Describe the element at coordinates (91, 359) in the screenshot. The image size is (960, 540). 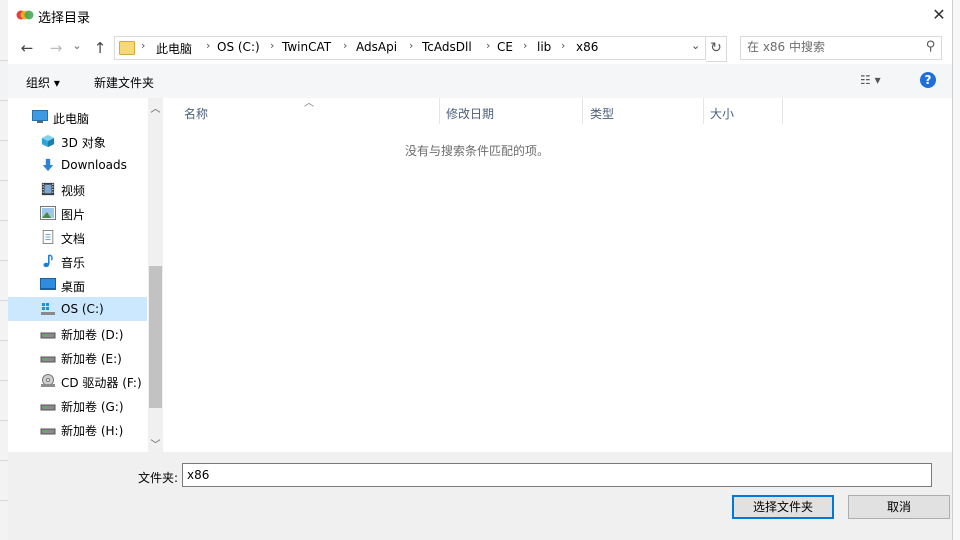
I see `nav-item-label: 新加卷 (E:)` at that location.